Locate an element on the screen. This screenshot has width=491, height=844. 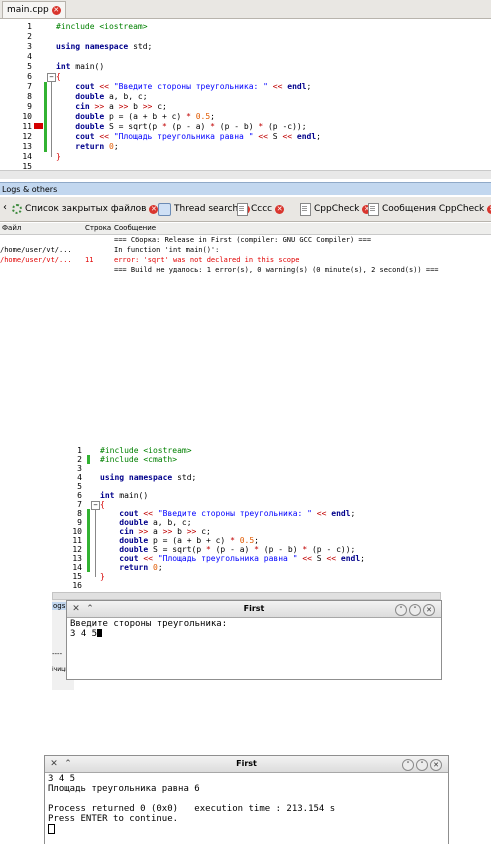
line-number: 14 is located at coordinates (27, 156).